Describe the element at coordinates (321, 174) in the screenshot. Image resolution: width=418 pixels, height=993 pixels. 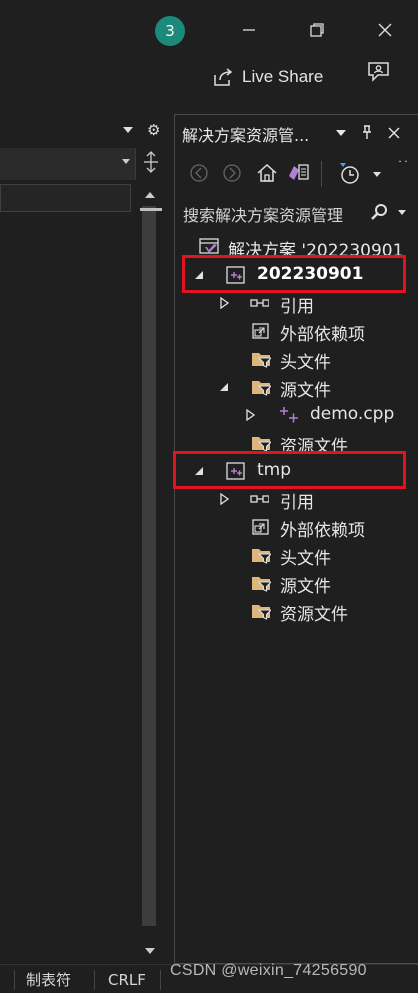
I see `toolbar-separator` at that location.